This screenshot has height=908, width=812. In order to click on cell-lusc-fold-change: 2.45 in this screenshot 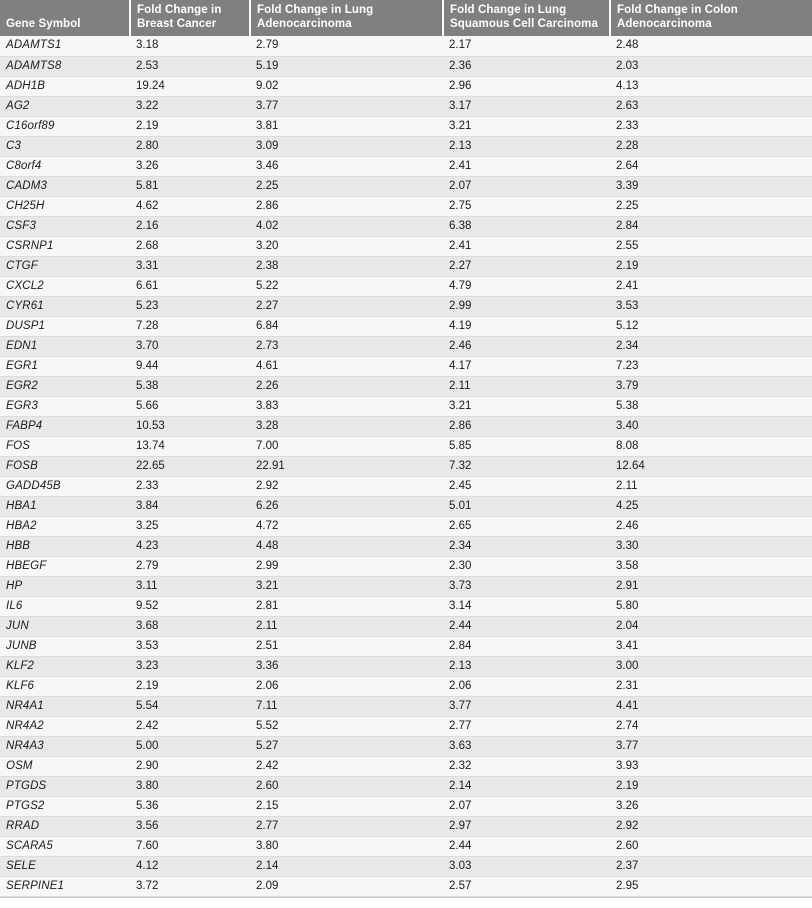, I will do `click(526, 486)`.